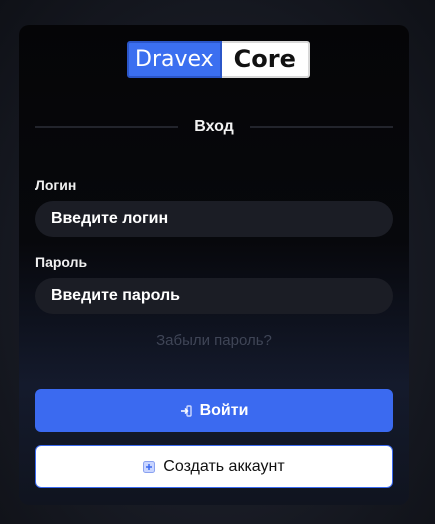  What do you see at coordinates (224, 466) in the screenshot?
I see `create-account-label: Создать аккаунт` at bounding box center [224, 466].